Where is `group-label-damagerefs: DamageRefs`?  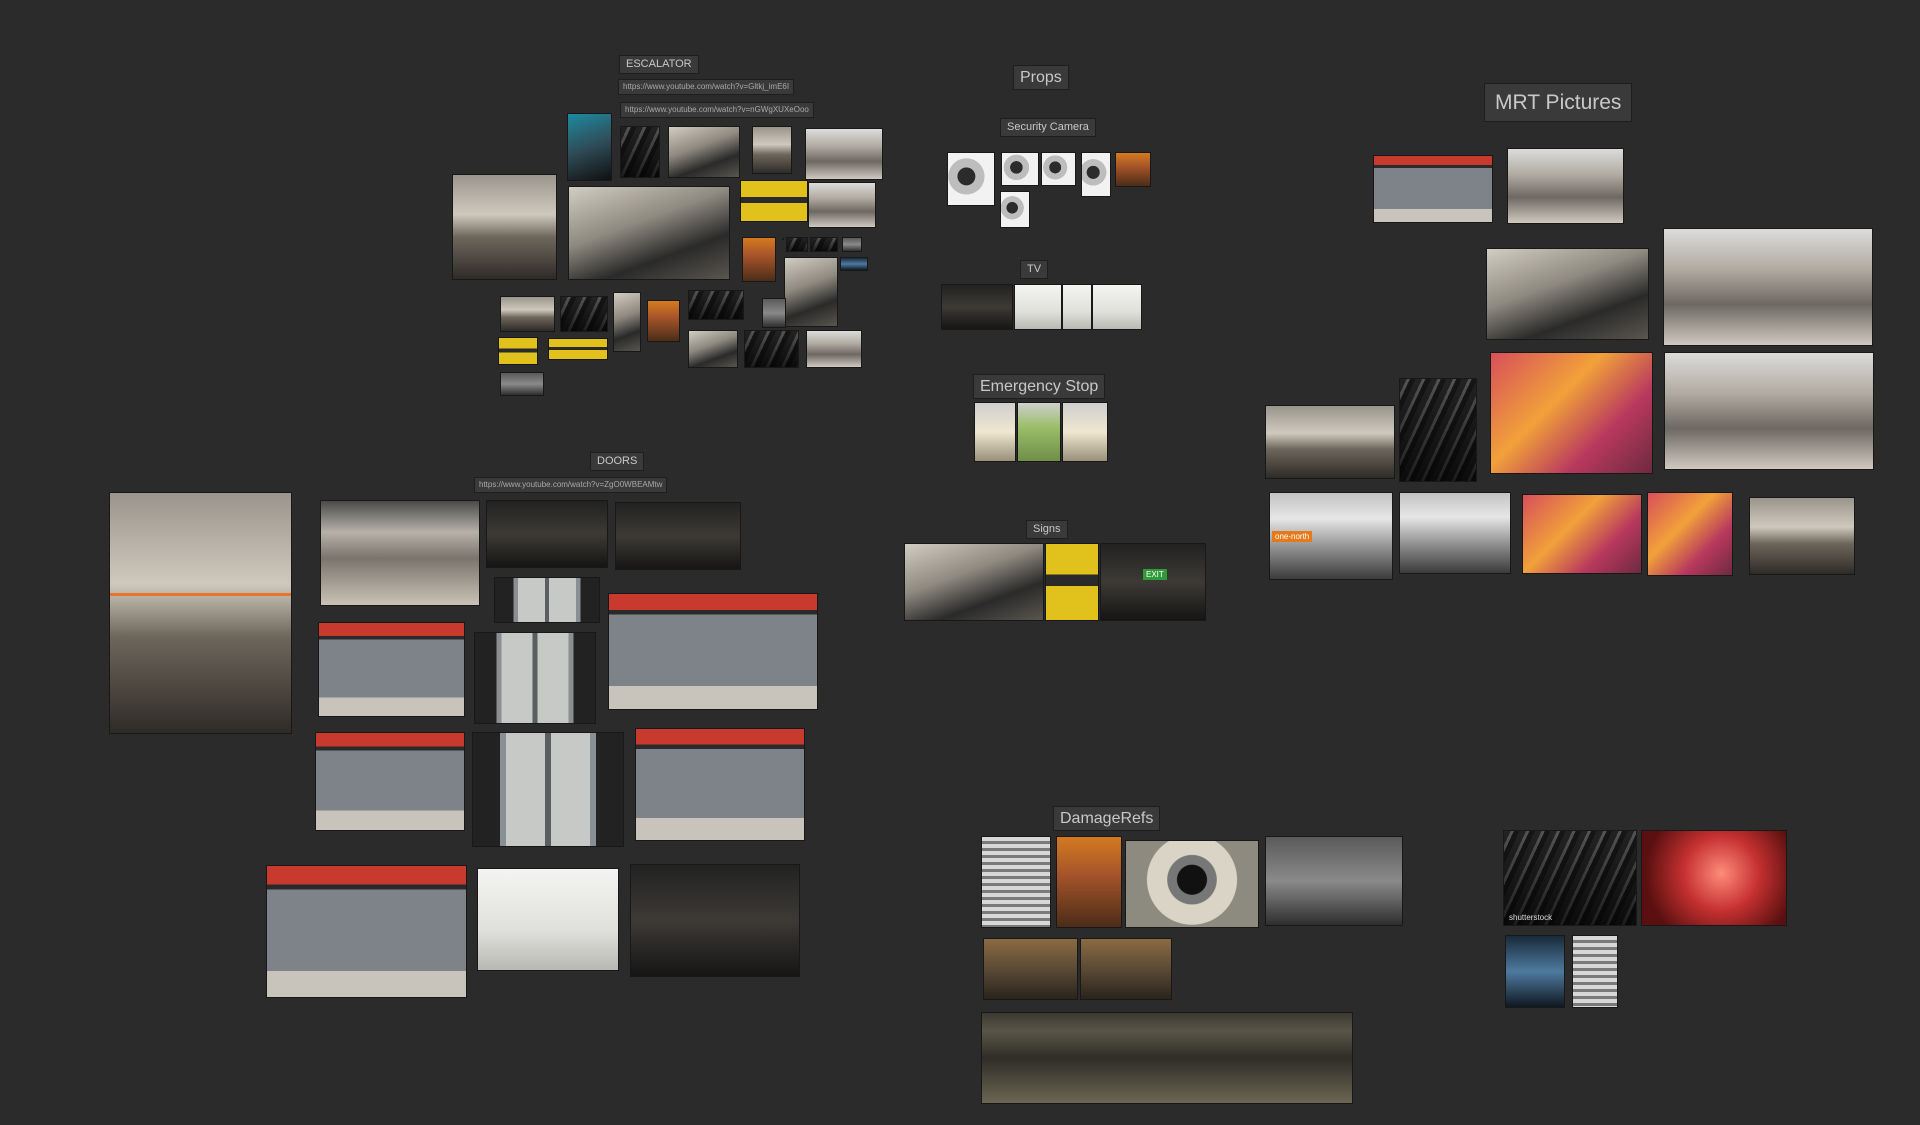 group-label-damagerefs: DamageRefs is located at coordinates (1107, 819).